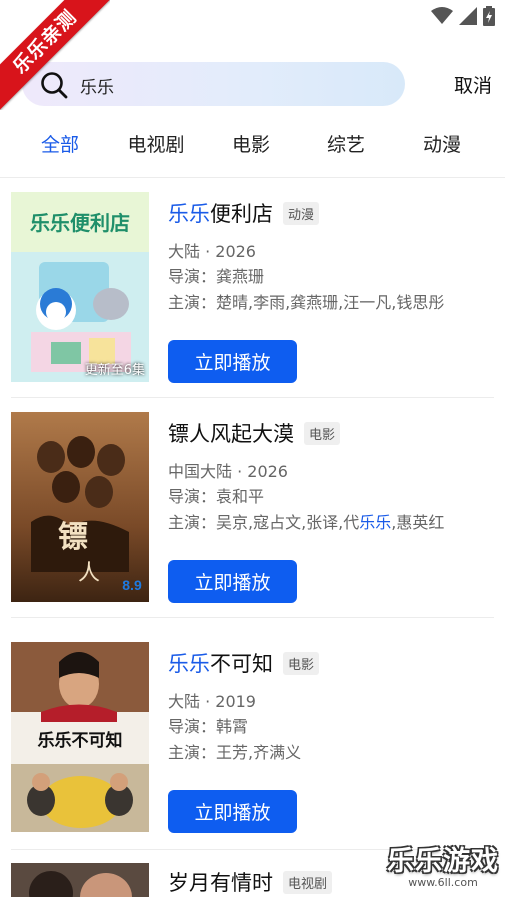  Describe the element at coordinates (220, 213) in the screenshot. I see `result-title: 乐乐便利店` at that location.